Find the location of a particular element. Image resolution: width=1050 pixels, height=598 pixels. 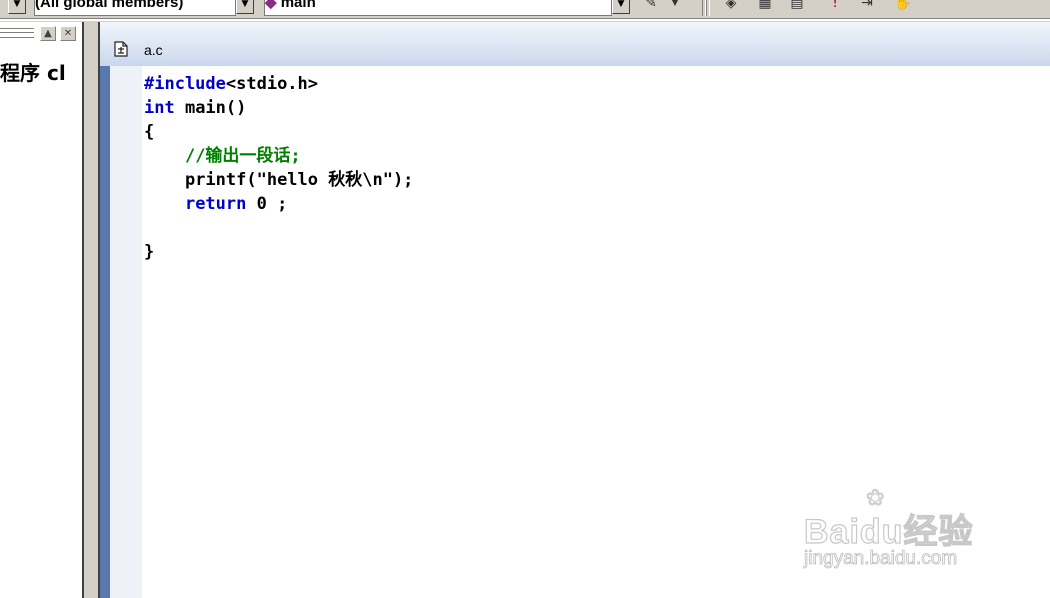

baidu-watermark: ❀ Baidu经验 jingyan.baidu.com is located at coordinates (903, 531).